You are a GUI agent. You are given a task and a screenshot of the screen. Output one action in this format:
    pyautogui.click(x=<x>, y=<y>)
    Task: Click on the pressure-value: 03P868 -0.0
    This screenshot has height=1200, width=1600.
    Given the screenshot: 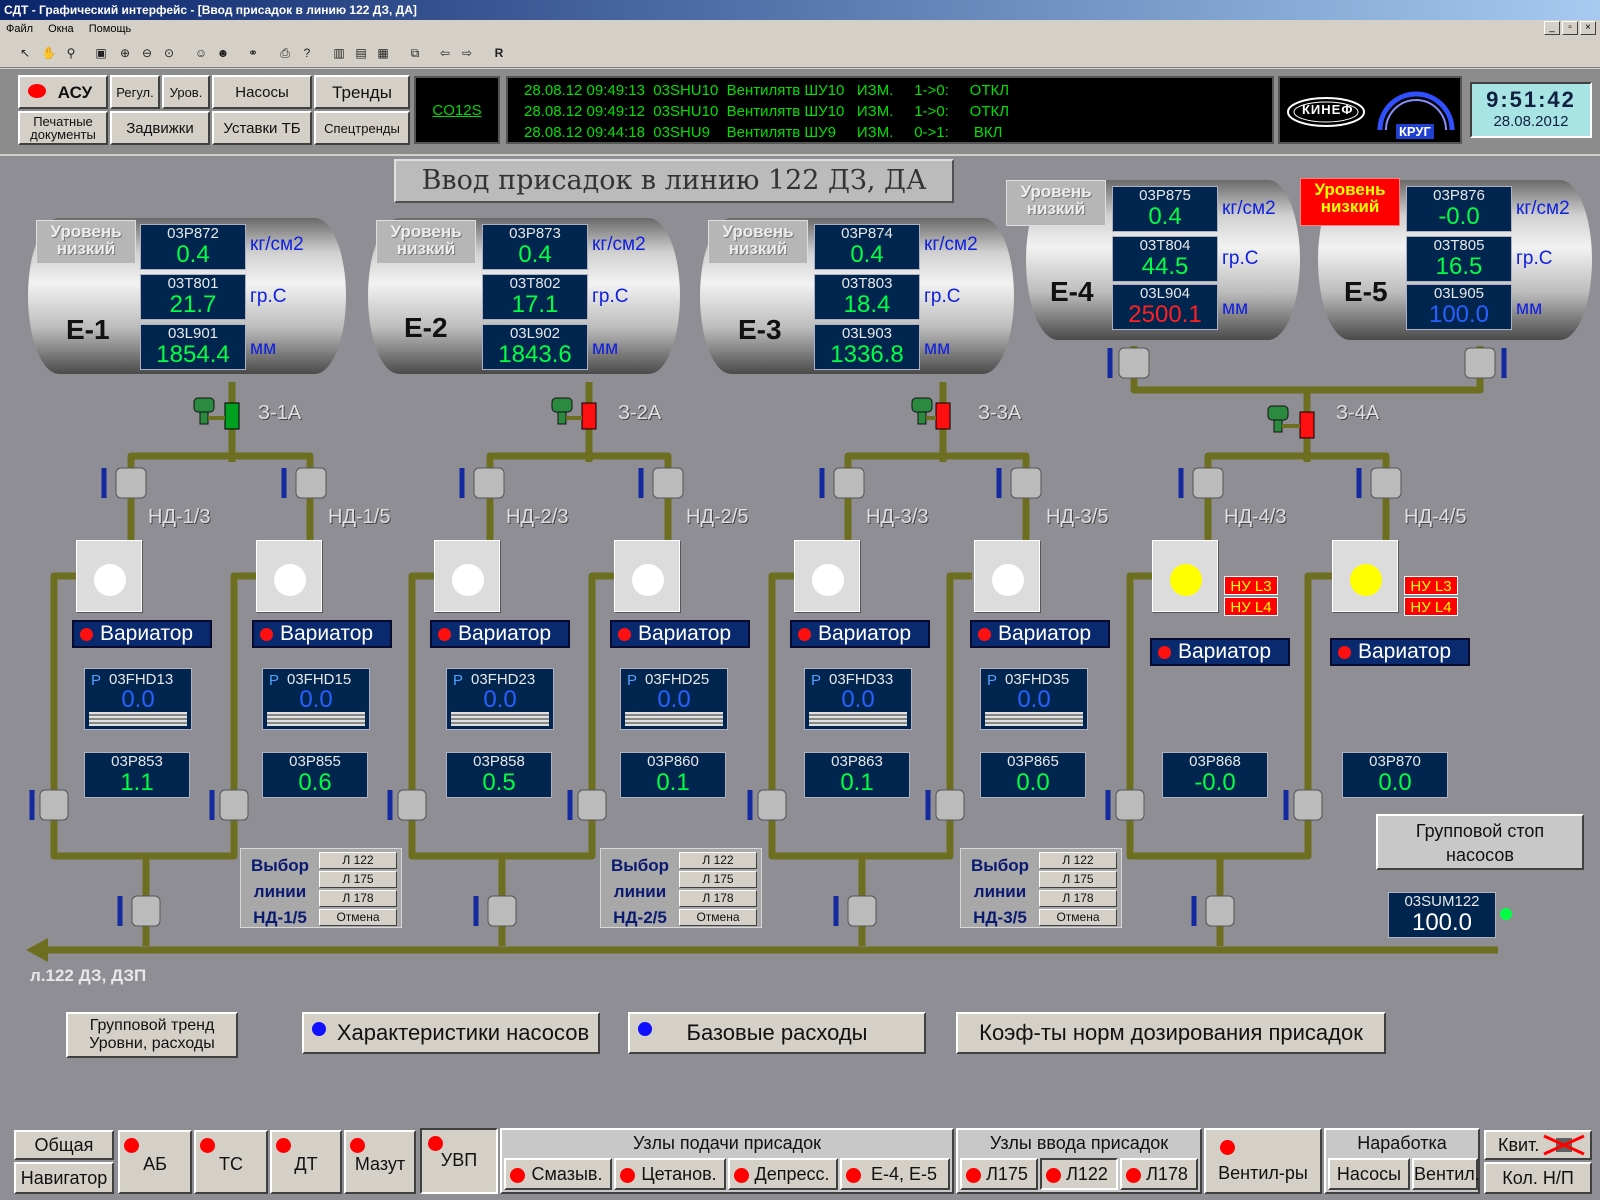 What is the action you would take?
    pyautogui.click(x=1215, y=775)
    